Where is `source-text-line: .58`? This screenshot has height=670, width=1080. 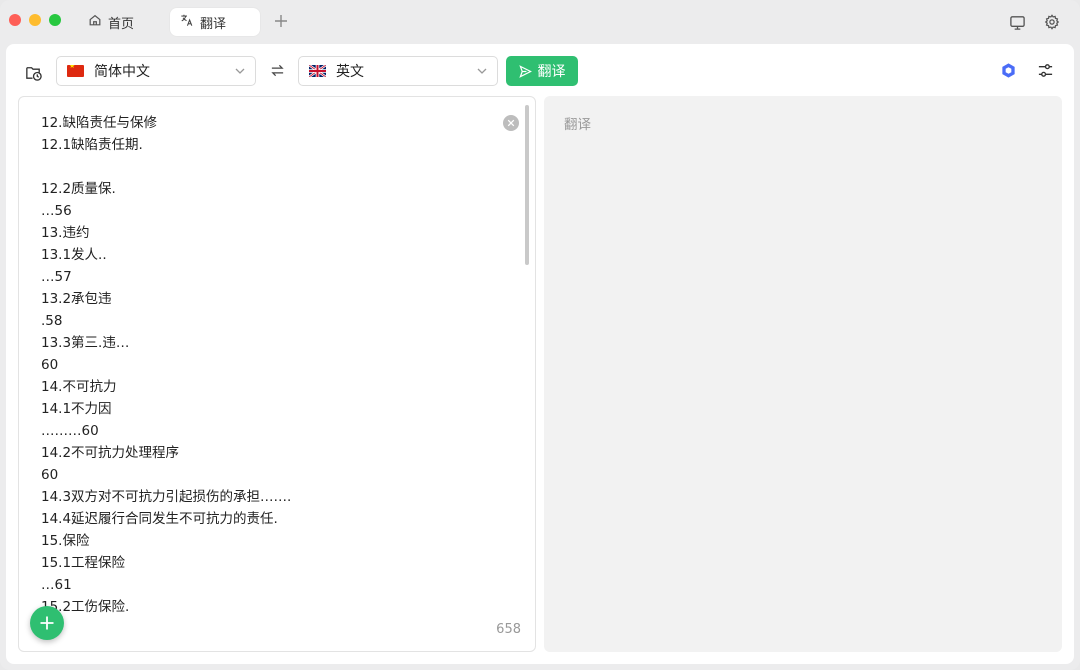 source-text-line: .58 is located at coordinates (52, 321).